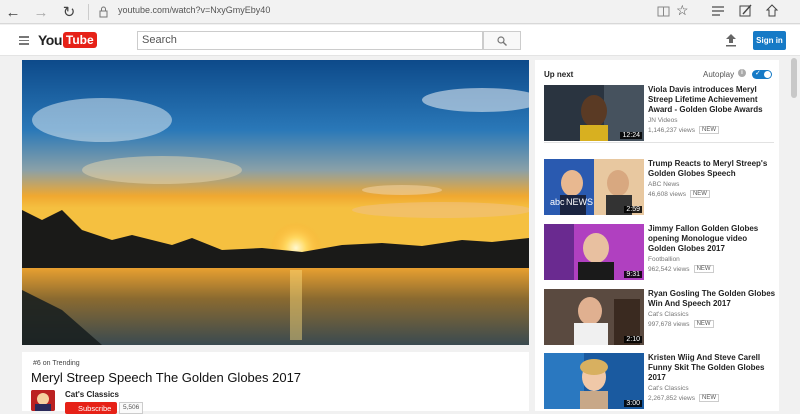 The height and width of the screenshot is (414, 800). I want to click on video-thumbnail: 2:10, so click(594, 317).